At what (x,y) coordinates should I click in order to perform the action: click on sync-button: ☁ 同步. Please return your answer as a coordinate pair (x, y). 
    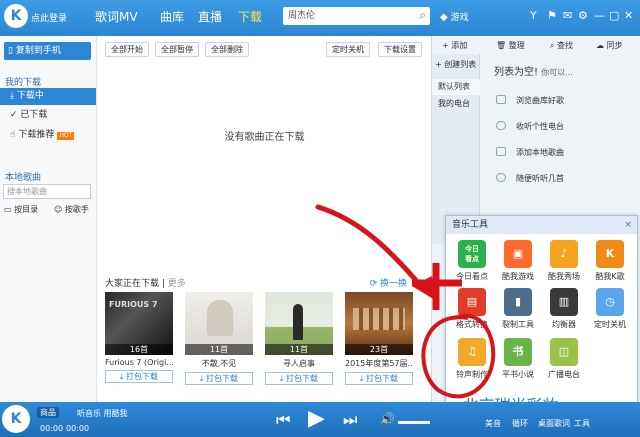
    Looking at the image, I should click on (609, 45).